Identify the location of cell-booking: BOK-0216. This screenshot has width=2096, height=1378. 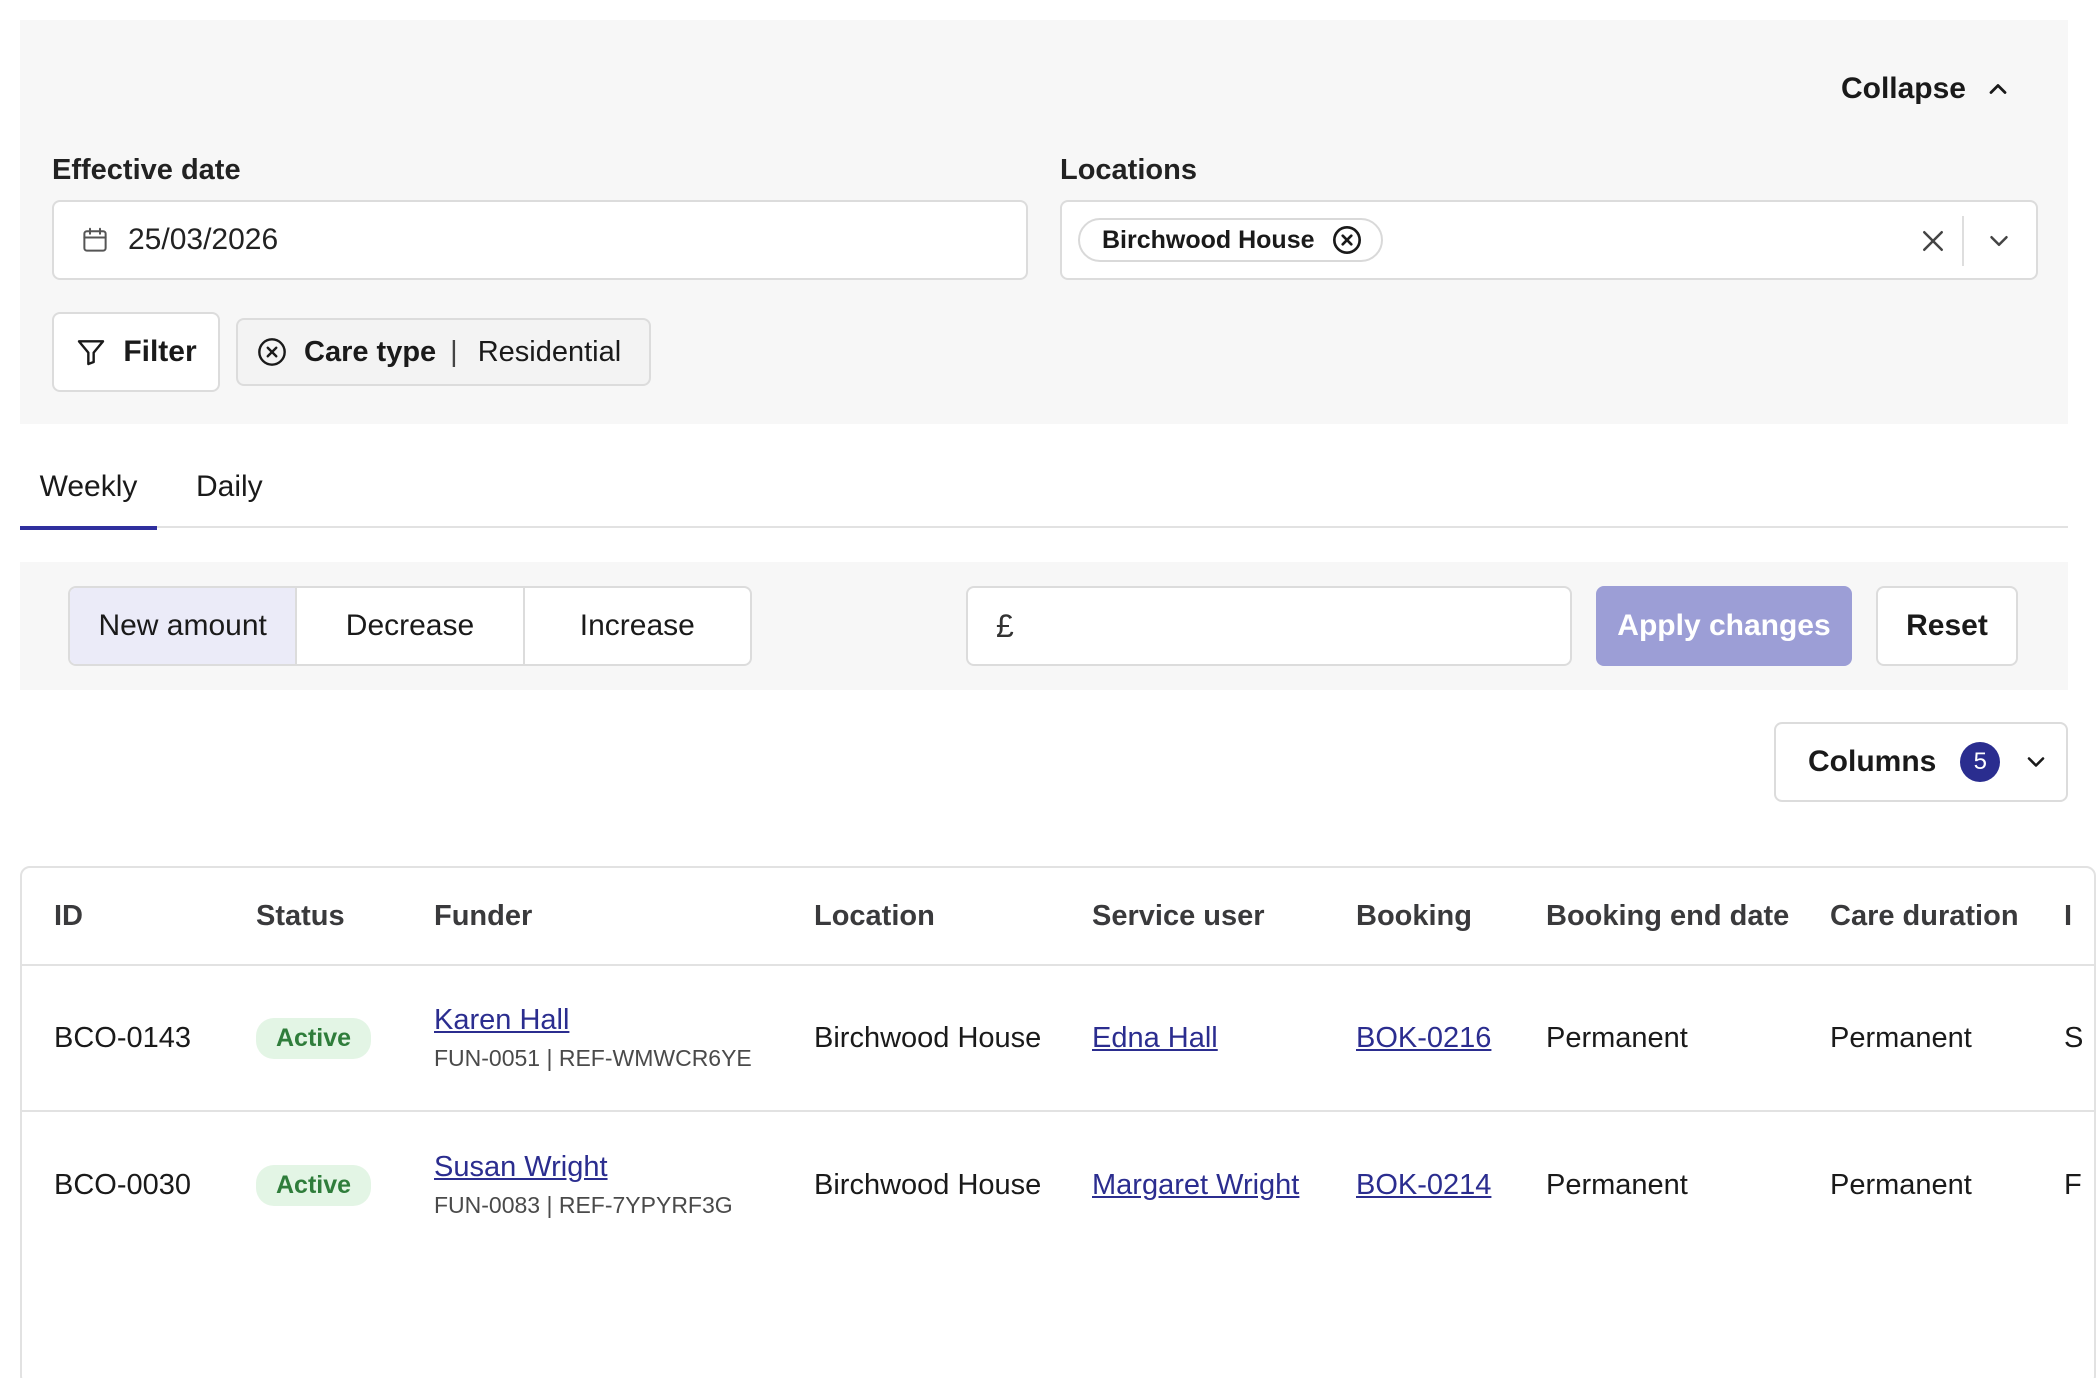
(1423, 1038).